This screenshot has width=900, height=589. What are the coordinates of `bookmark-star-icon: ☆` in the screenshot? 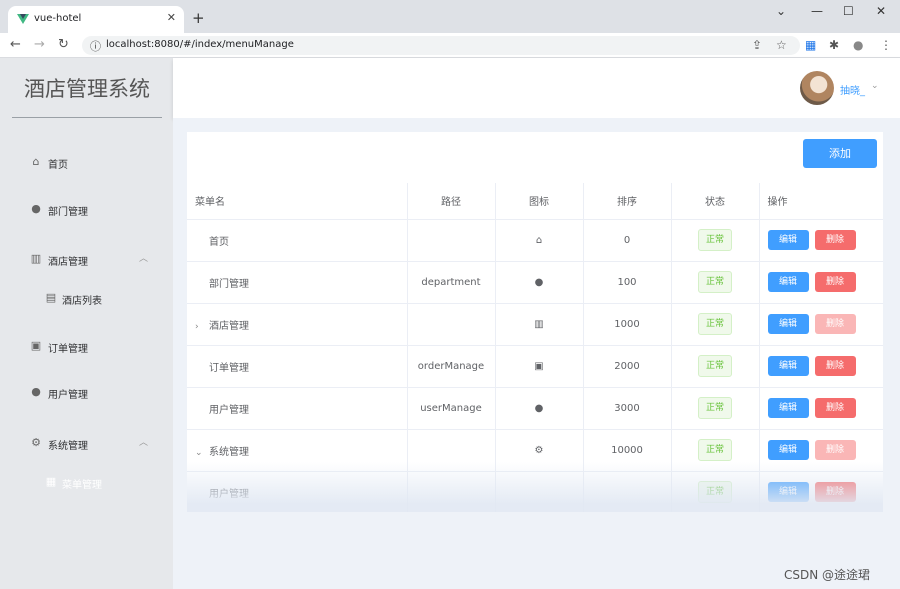 It's located at (781, 45).